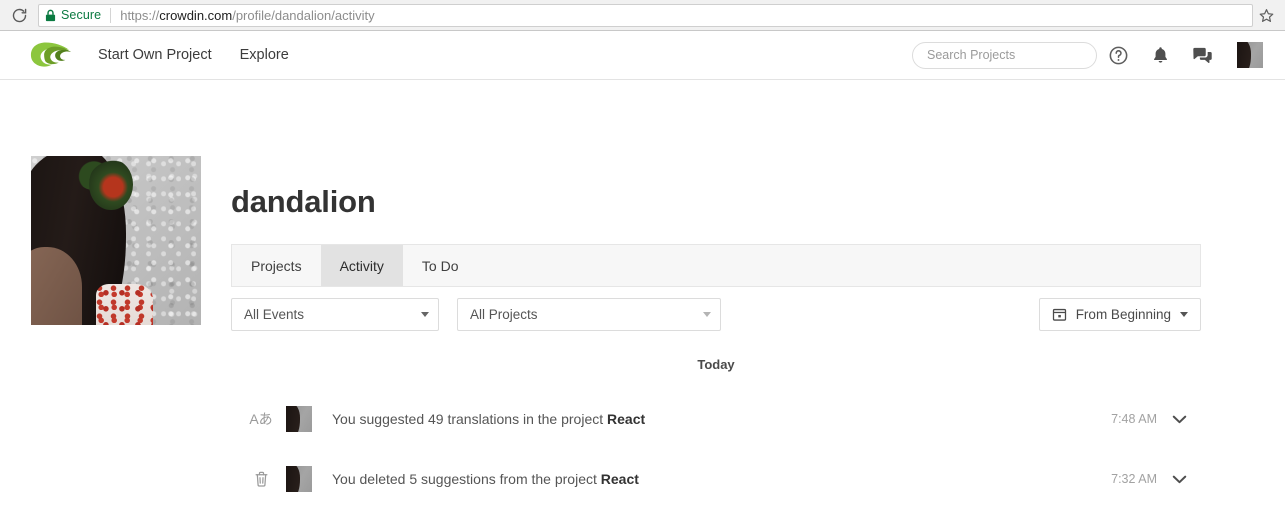 This screenshot has height=529, width=1285. I want to click on filter-all-projects-label: All Projects, so click(504, 314).